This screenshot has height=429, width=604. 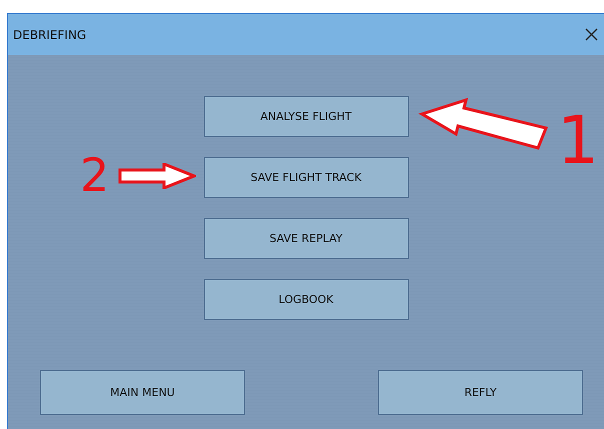 What do you see at coordinates (591, 34) in the screenshot?
I see `close-icon` at bounding box center [591, 34].